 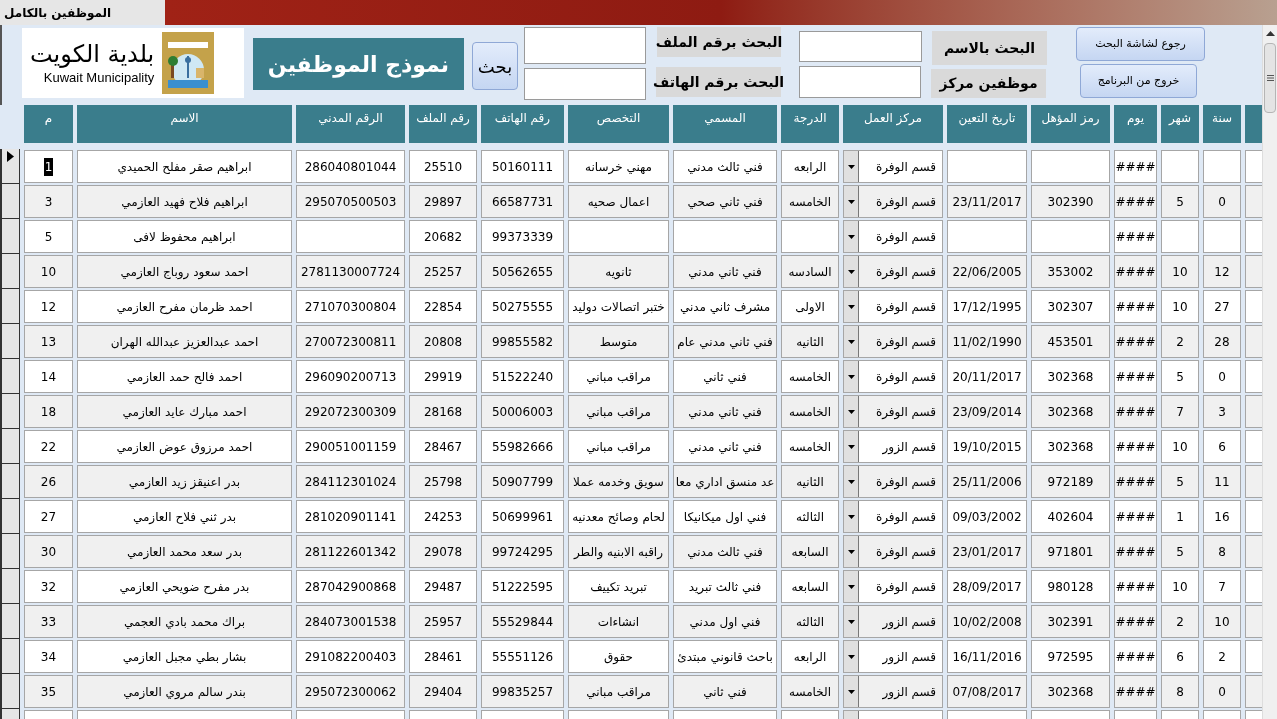 What do you see at coordinates (184, 621) in the screenshot?
I see `table-cell: براك محمد بادي العجمي` at bounding box center [184, 621].